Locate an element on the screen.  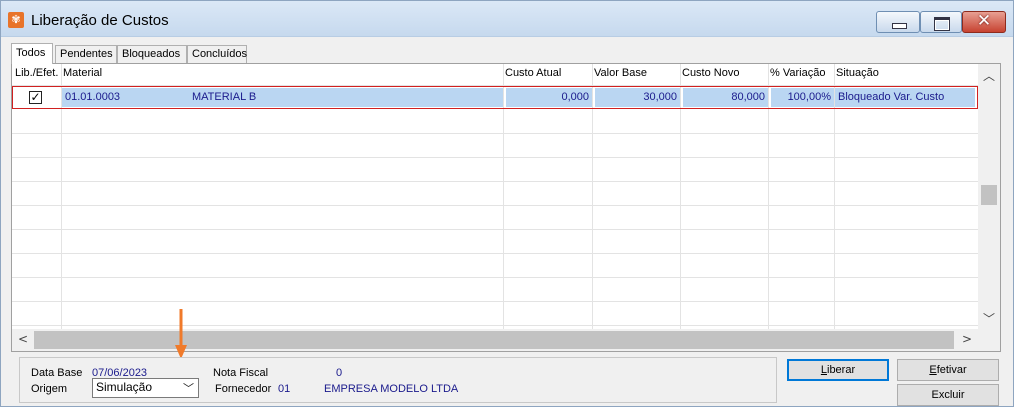
title-bar: ✾ Liberação de Custos ✕ is located at coordinates (507, 19).